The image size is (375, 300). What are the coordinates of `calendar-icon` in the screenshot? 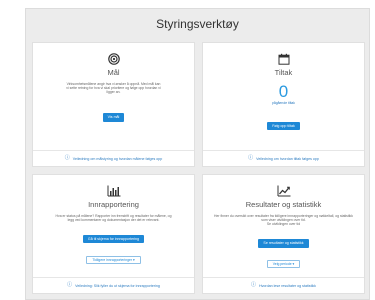 It's located at (283, 59).